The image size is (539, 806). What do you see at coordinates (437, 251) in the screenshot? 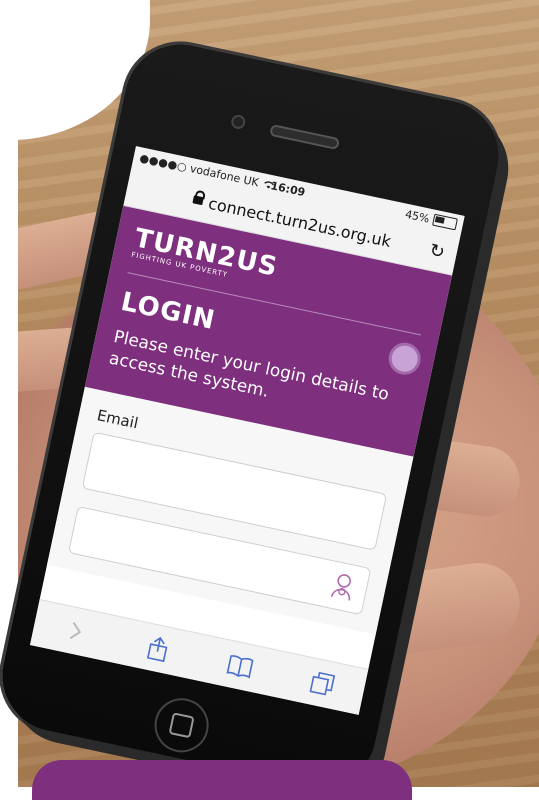
I see `reload-icon: ↻` at bounding box center [437, 251].